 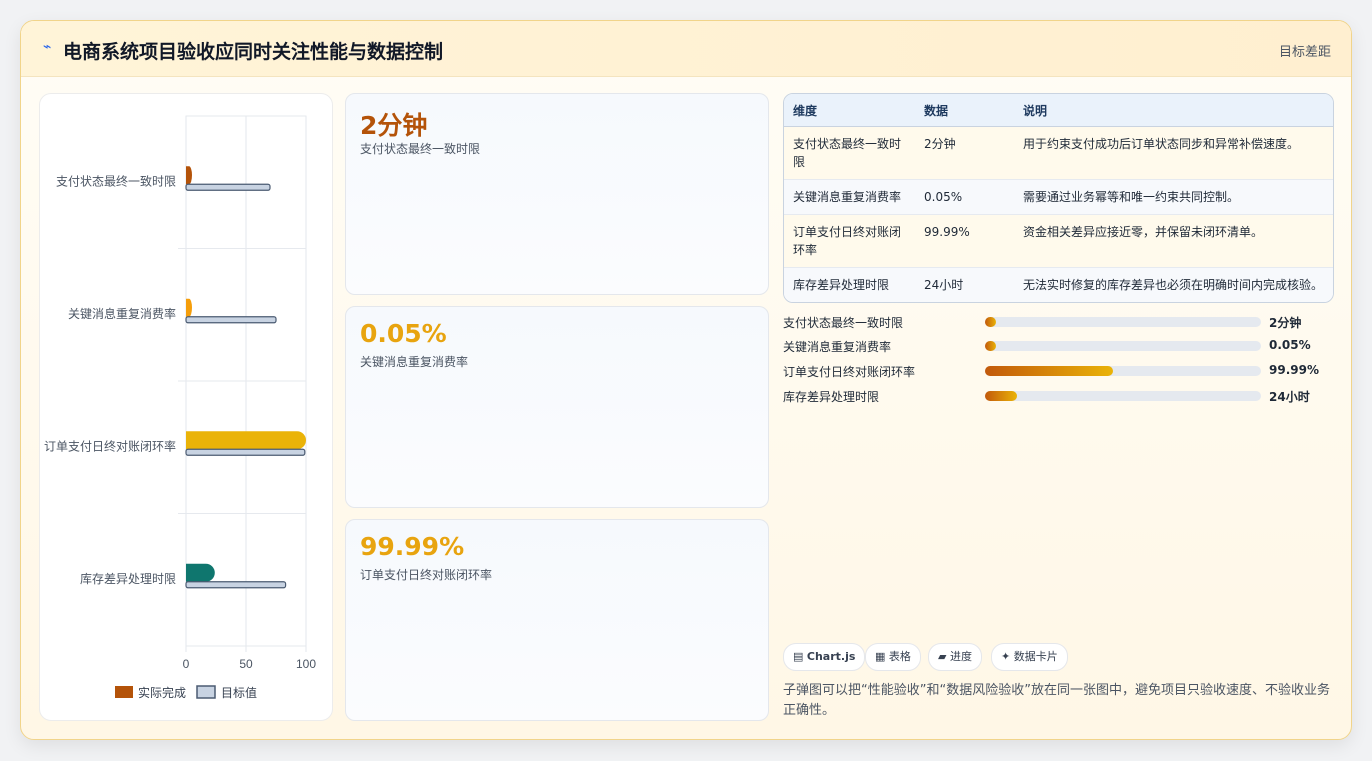 What do you see at coordinates (239, 692) in the screenshot?
I see `legend-label: 目标值` at bounding box center [239, 692].